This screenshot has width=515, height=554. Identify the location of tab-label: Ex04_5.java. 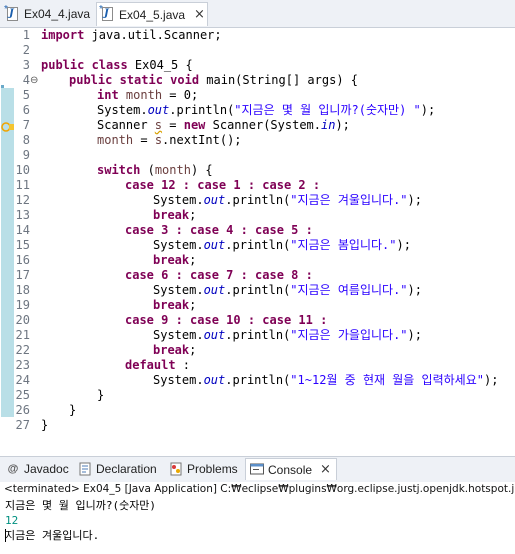
(152, 14).